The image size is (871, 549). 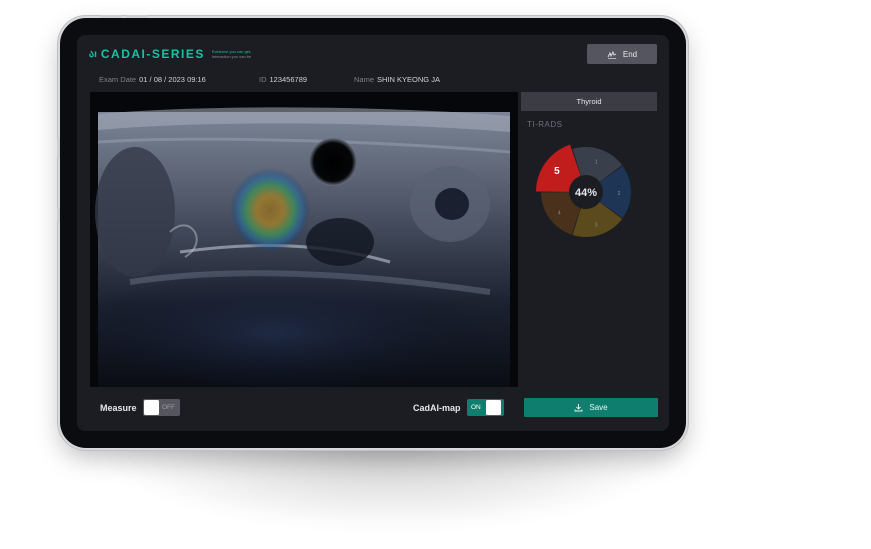 What do you see at coordinates (476, 407) in the screenshot?
I see `cadai-map-state: ON` at bounding box center [476, 407].